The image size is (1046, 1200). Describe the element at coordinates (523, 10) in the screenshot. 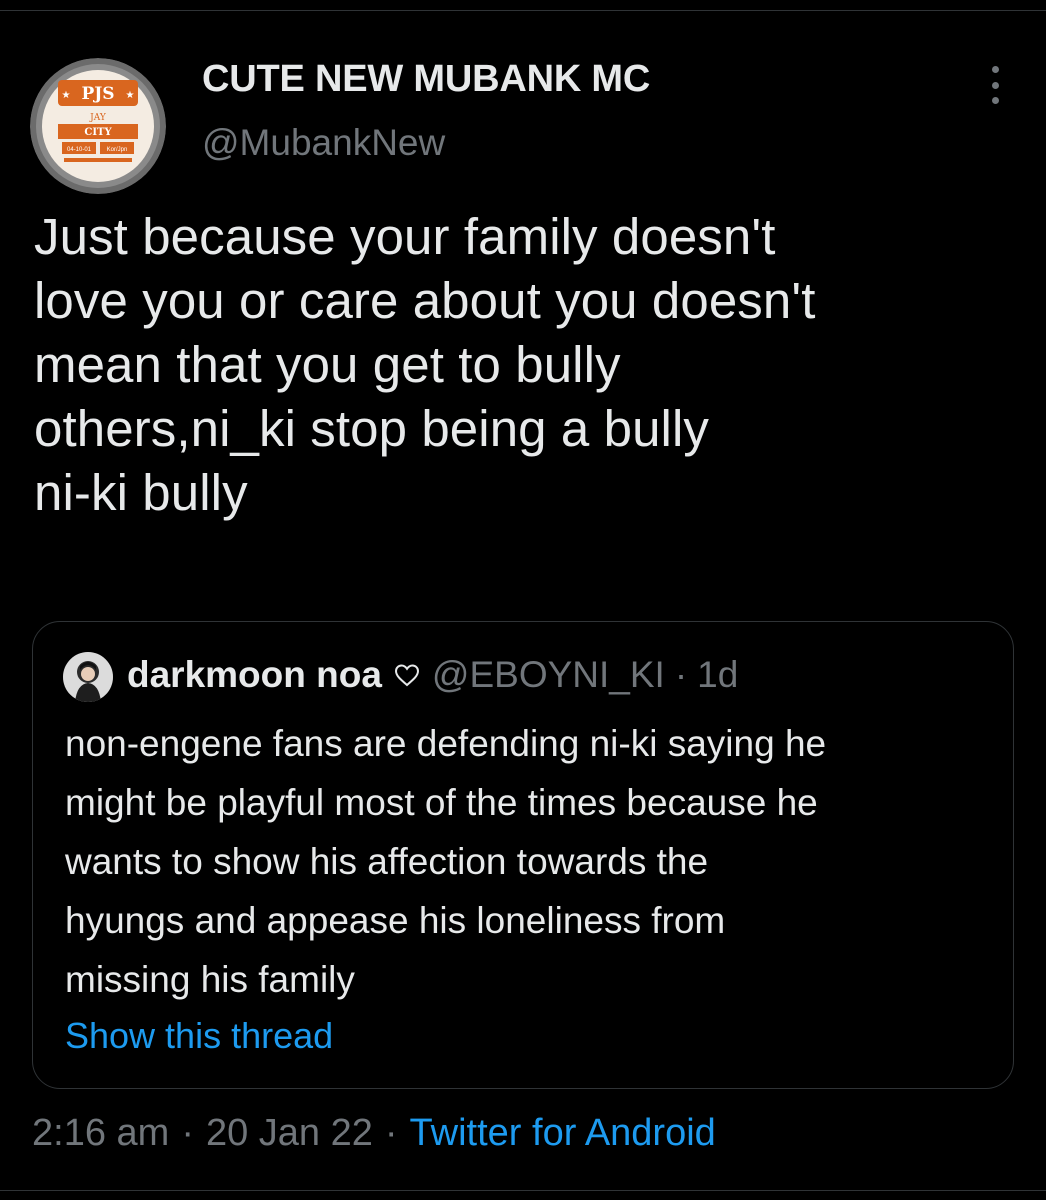

I see `top-divider` at that location.